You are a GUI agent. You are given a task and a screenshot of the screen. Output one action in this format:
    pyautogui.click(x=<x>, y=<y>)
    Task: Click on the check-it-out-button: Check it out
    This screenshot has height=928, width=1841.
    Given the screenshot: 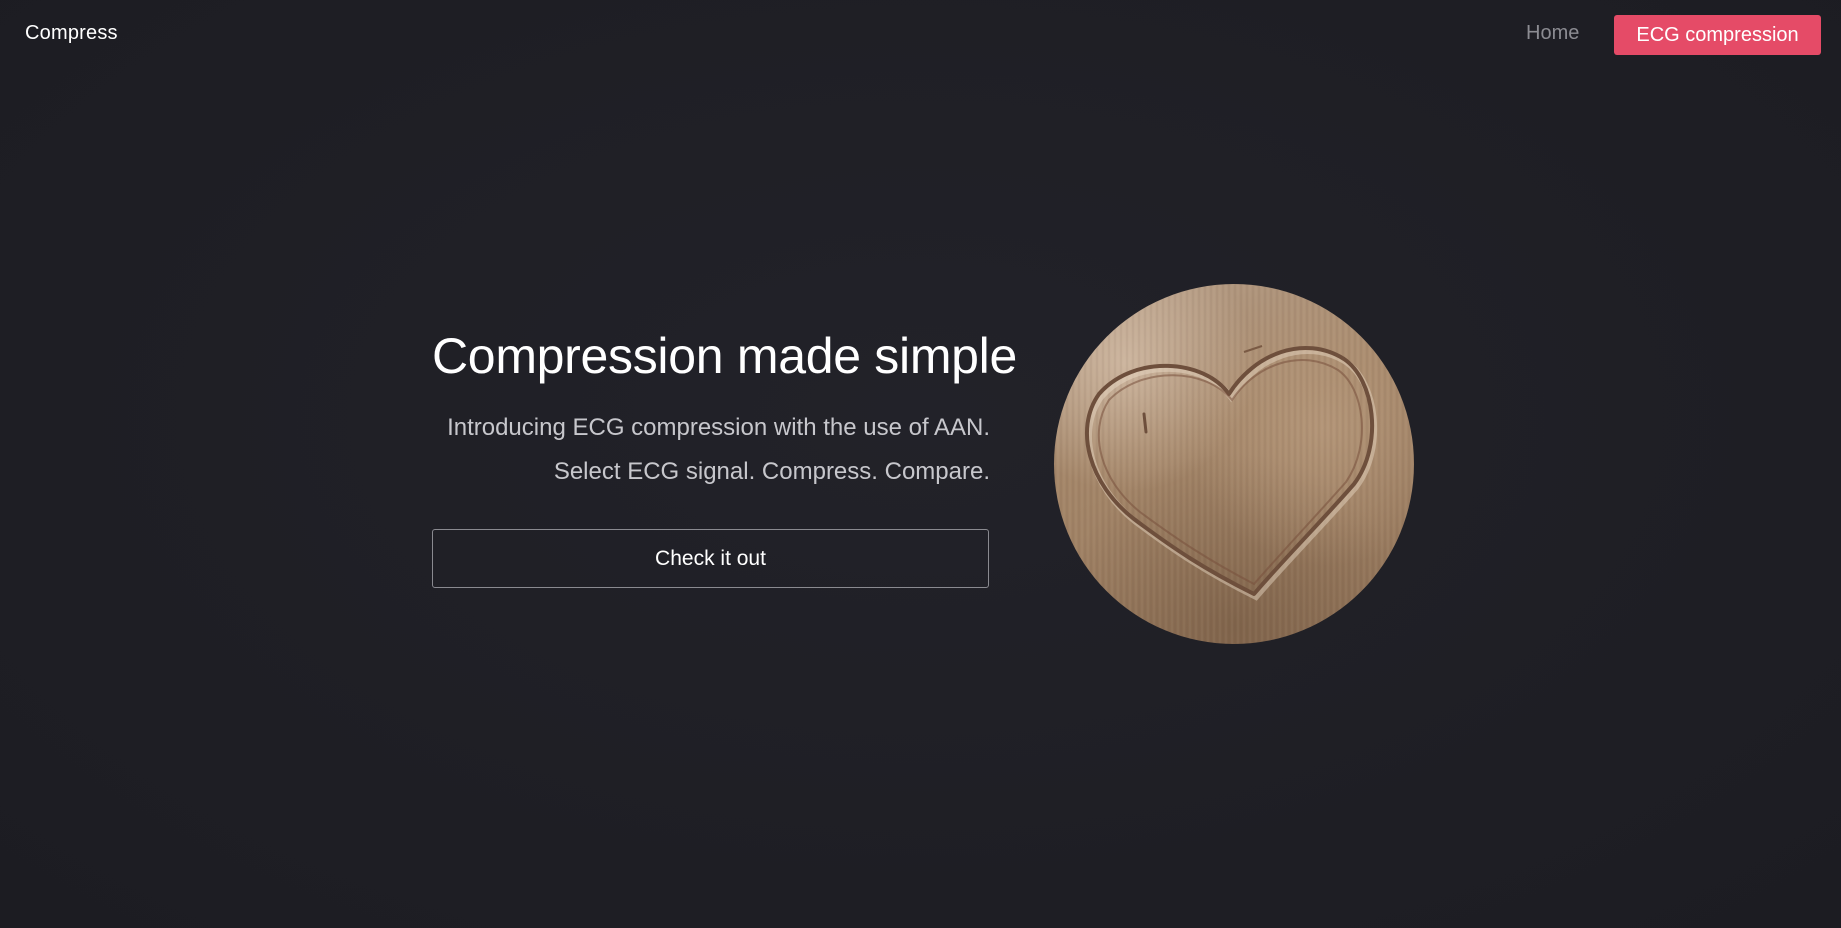 What is the action you would take?
    pyautogui.click(x=710, y=558)
    